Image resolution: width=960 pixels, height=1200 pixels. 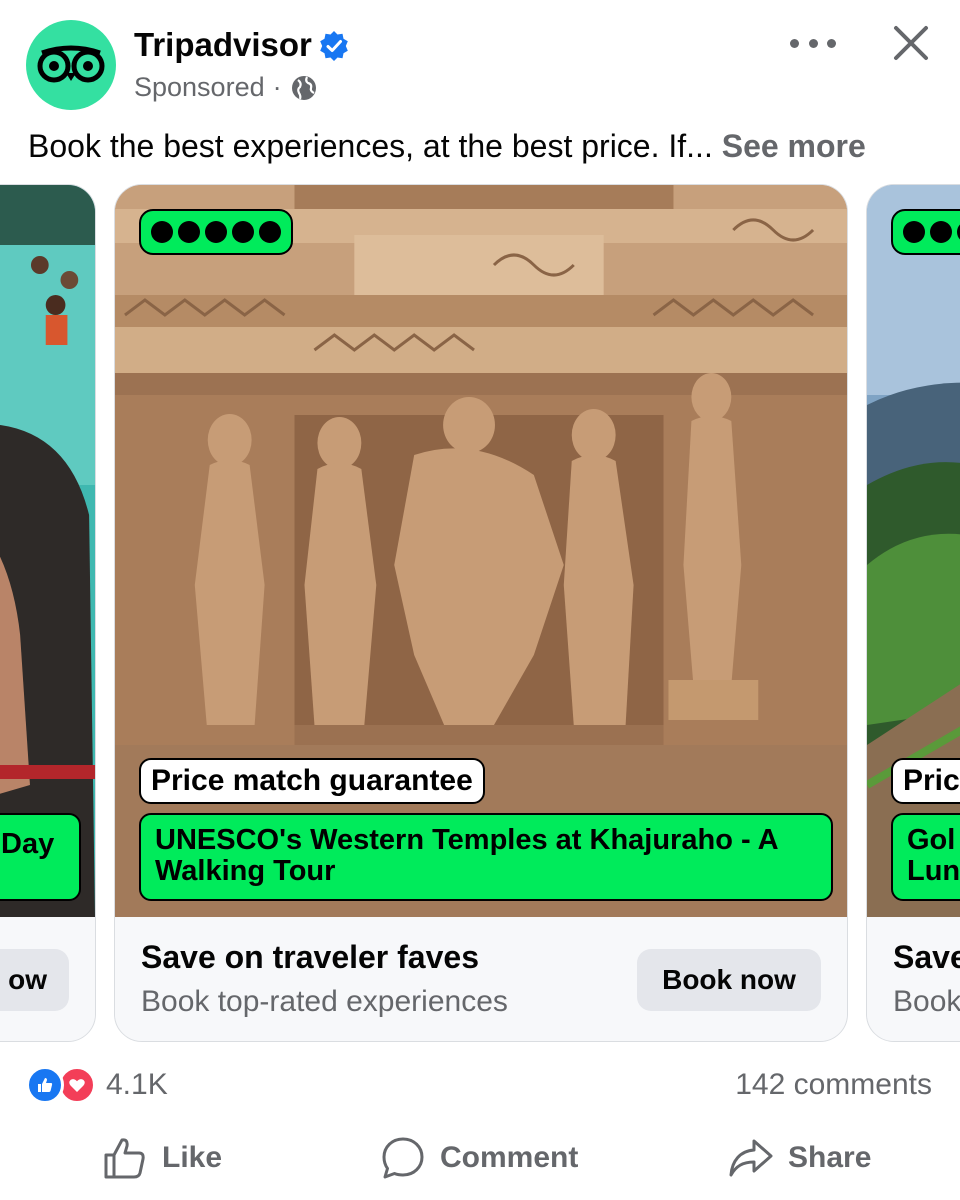 I want to click on like-button: Like, so click(x=162, y=1158).